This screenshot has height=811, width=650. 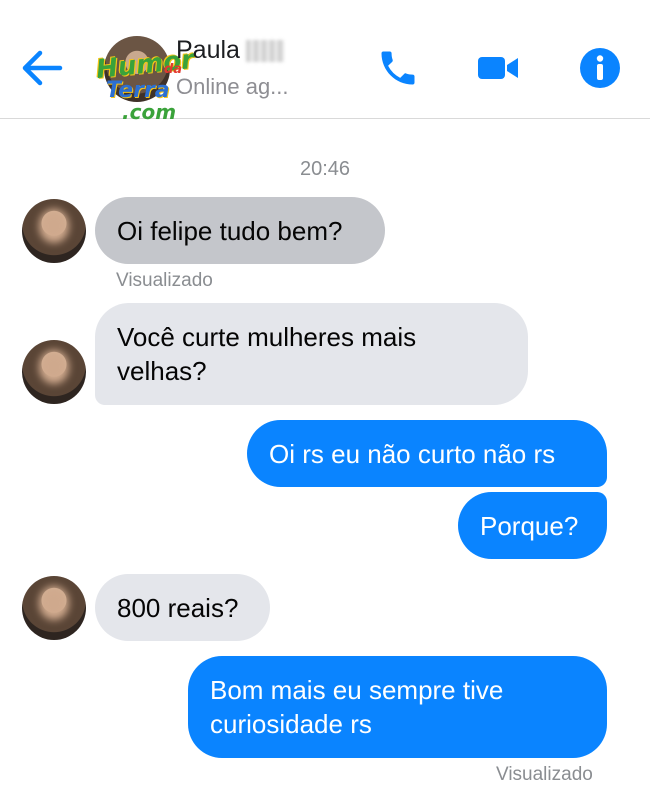 I want to click on outgoing-message: Bom mais eu sempre tive curiosidade rs, so click(x=397, y=707).